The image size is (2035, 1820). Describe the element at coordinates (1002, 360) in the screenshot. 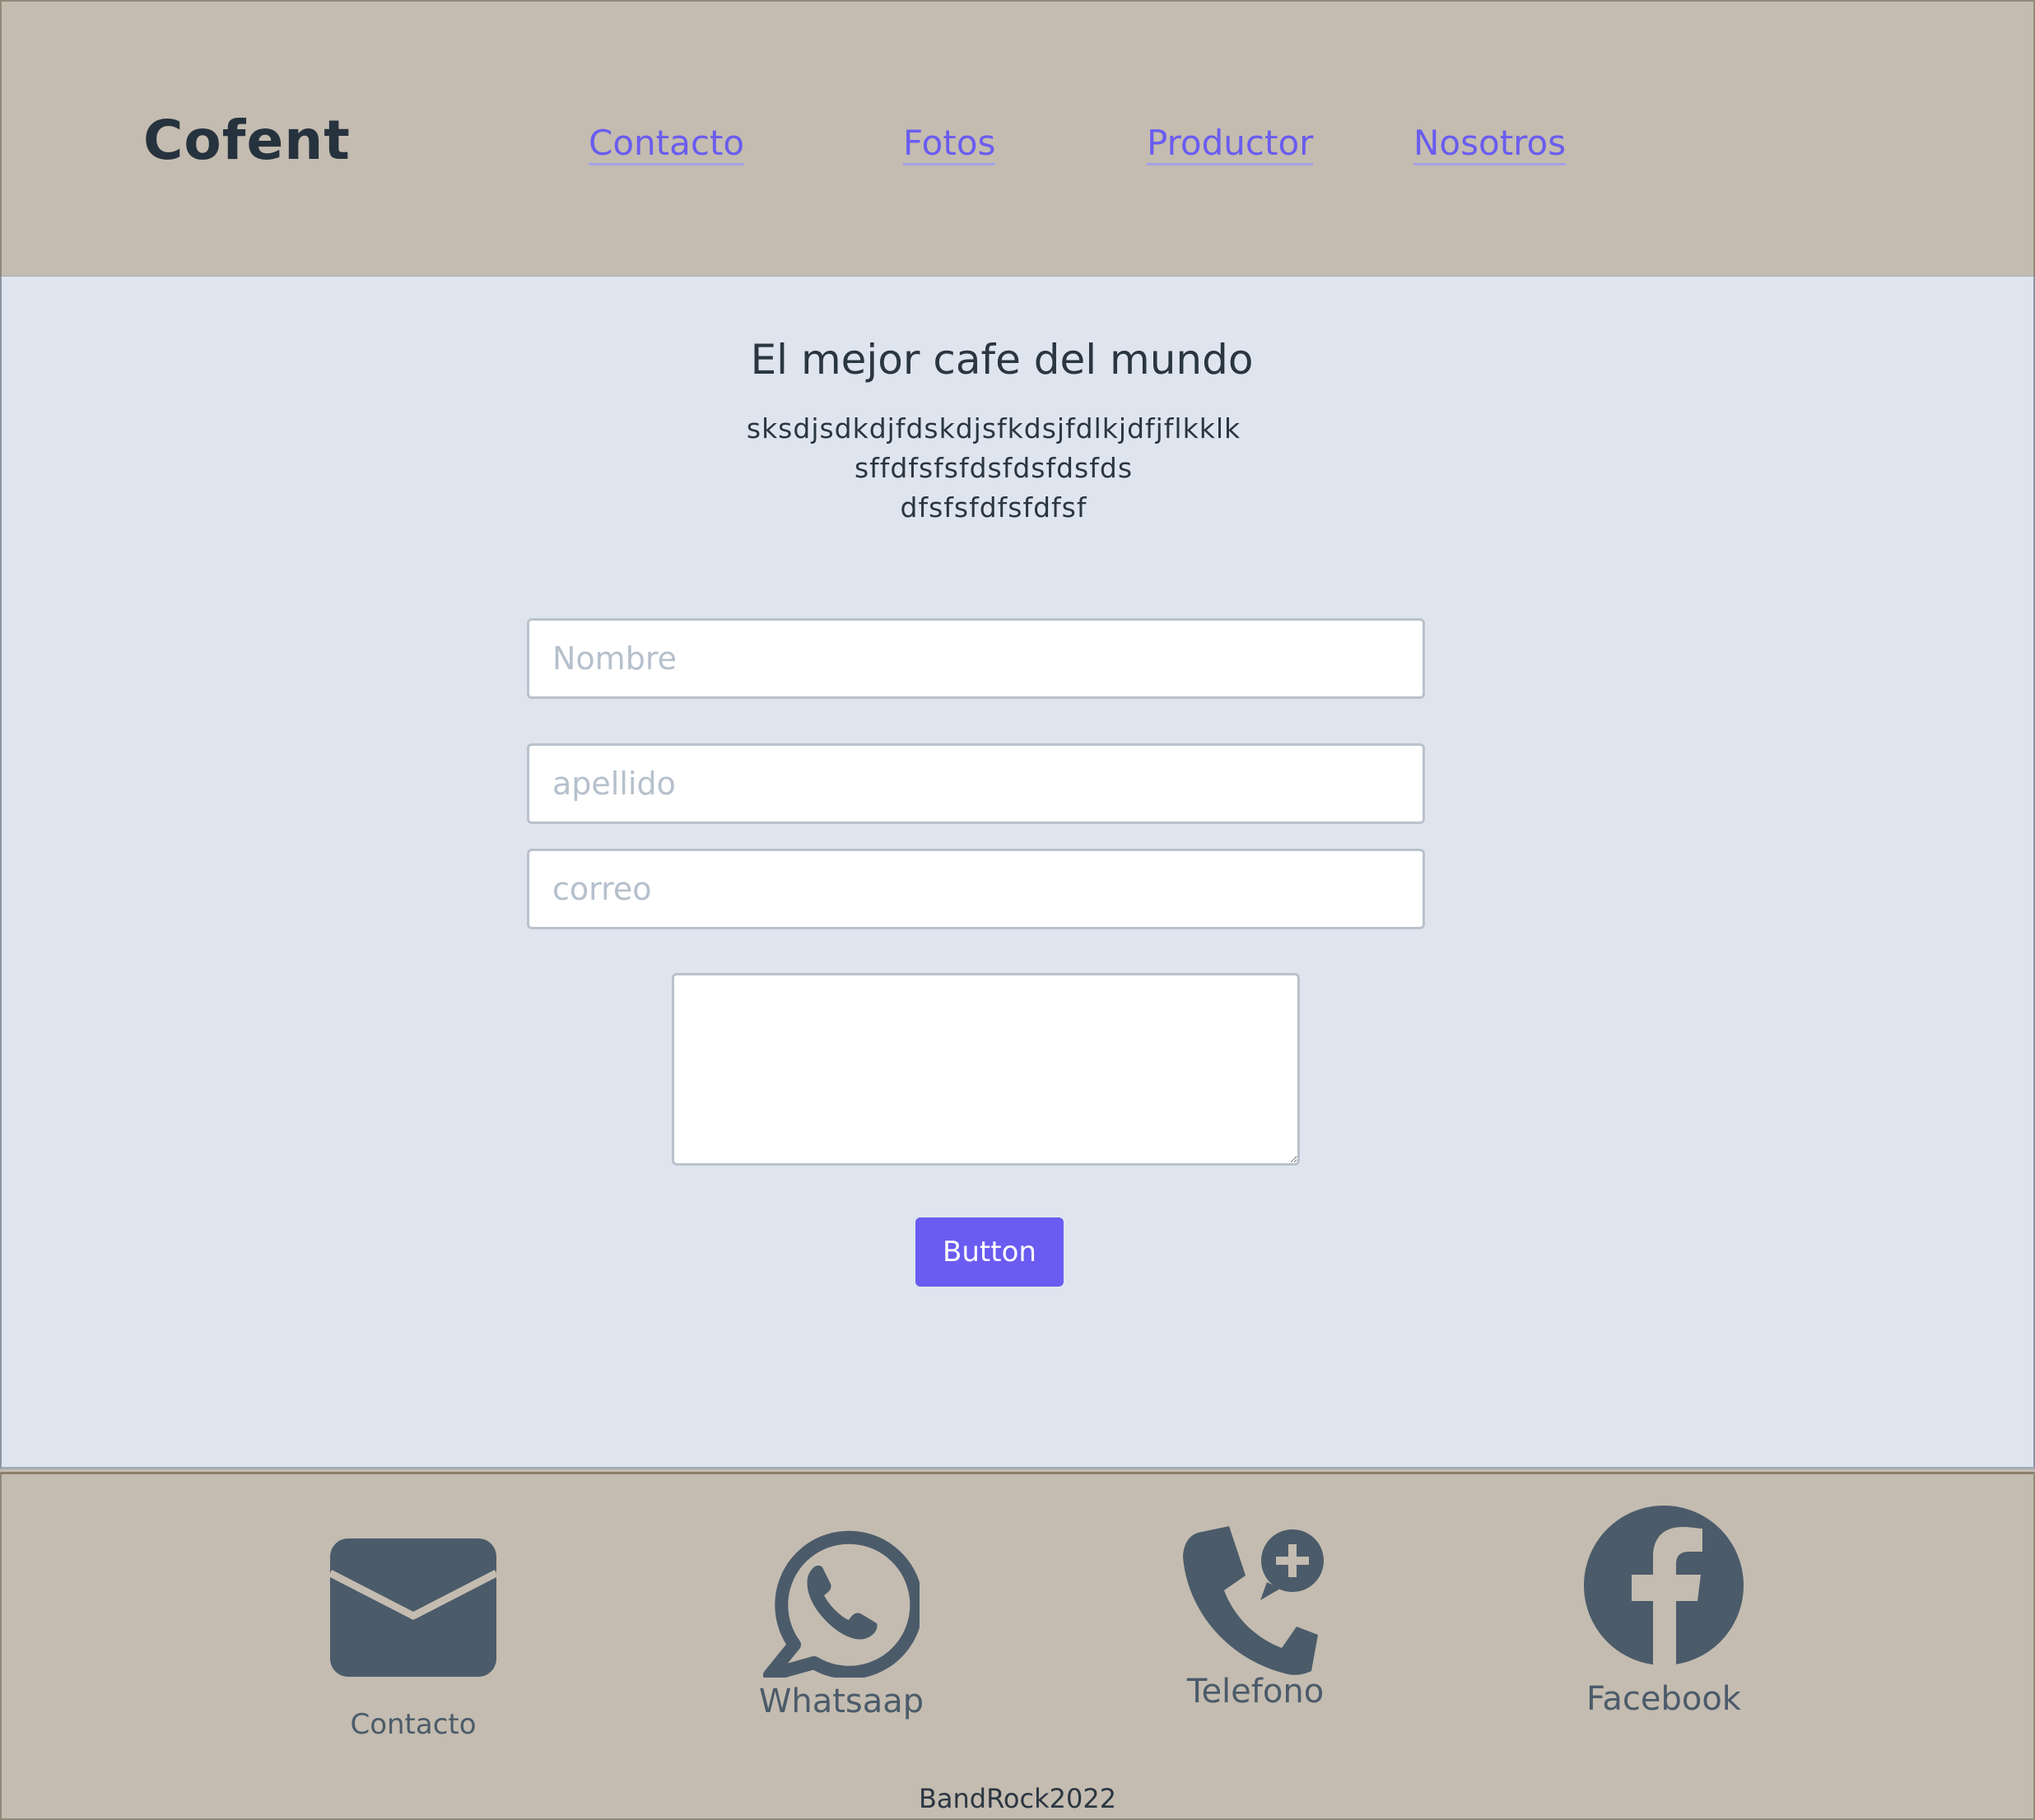

I see `page-headline: El mejor cafe del mundo` at that location.